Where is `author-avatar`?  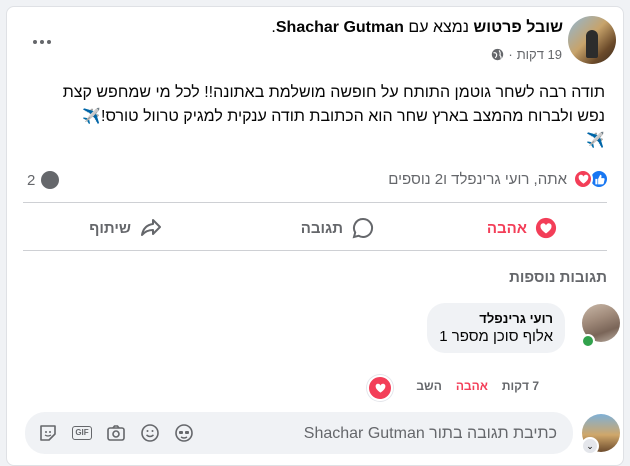 author-avatar is located at coordinates (592, 40).